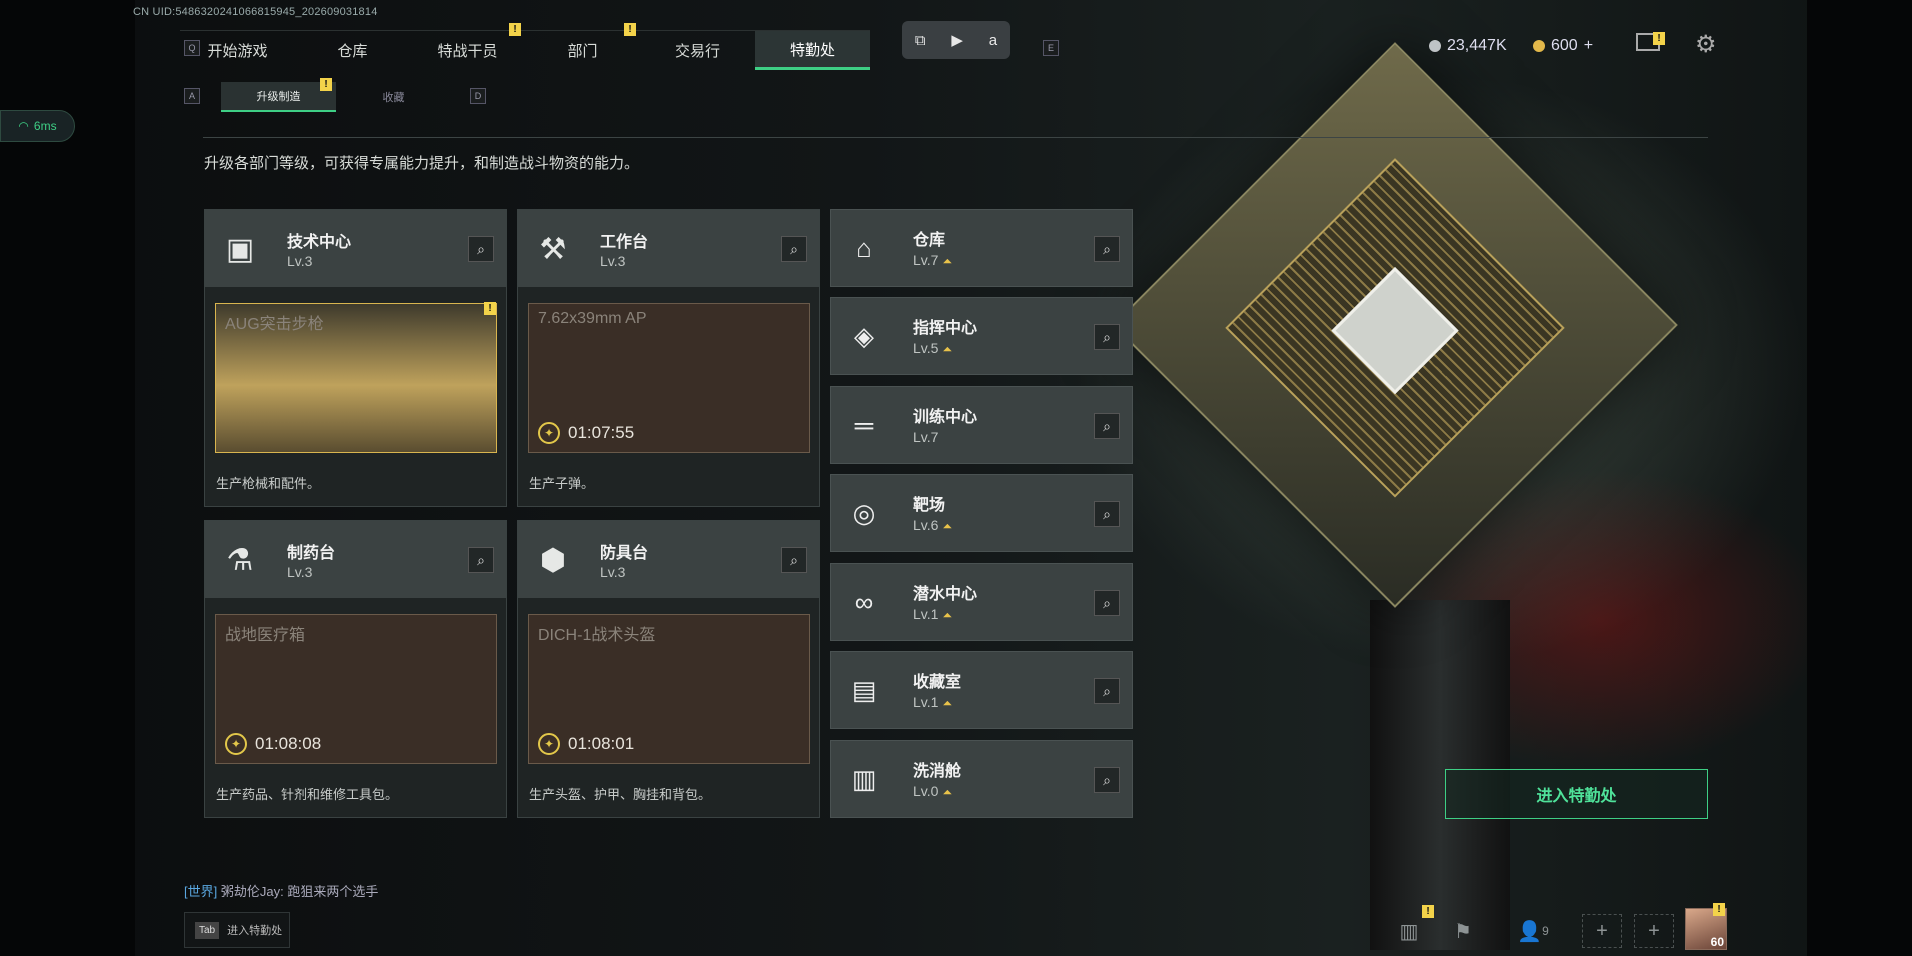 The width and height of the screenshot is (1912, 956). What do you see at coordinates (993, 40) in the screenshot?
I see `translate-icon: a` at bounding box center [993, 40].